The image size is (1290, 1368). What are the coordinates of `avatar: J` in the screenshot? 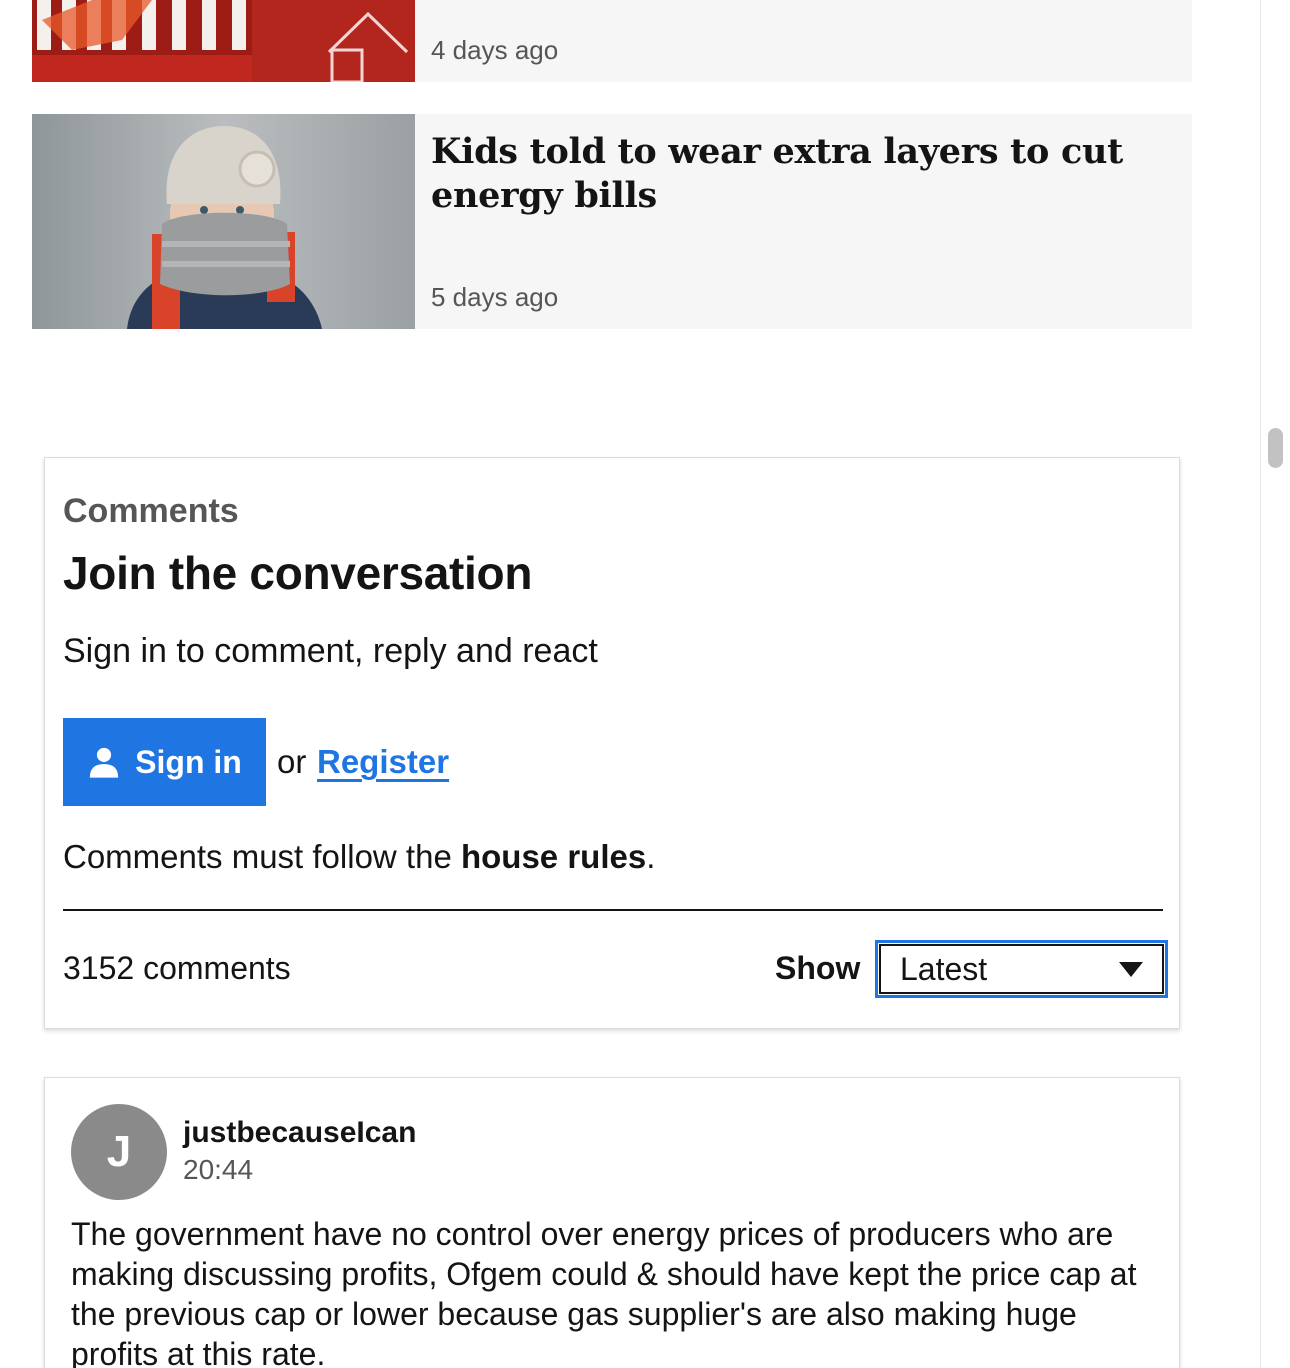 It's located at (119, 1152).